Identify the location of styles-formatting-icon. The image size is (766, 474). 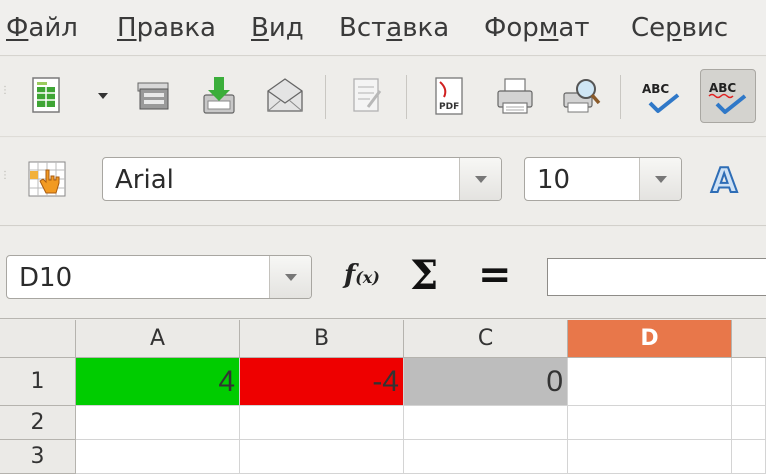
(47, 179).